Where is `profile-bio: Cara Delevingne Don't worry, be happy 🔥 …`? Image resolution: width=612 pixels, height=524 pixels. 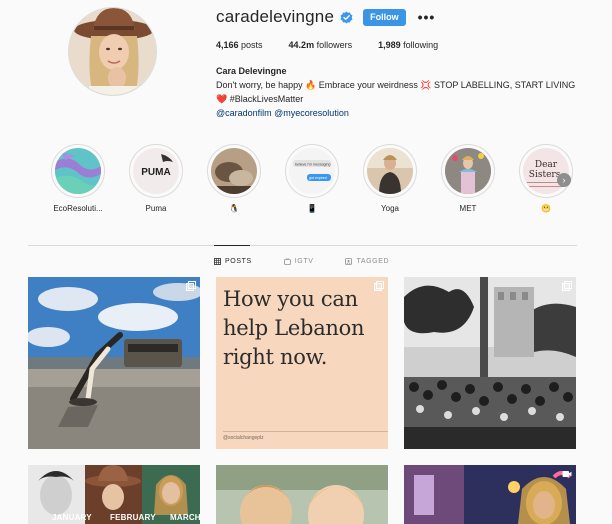 profile-bio: Cara Delevingne Don't worry, be happy 🔥 … is located at coordinates (406, 92).